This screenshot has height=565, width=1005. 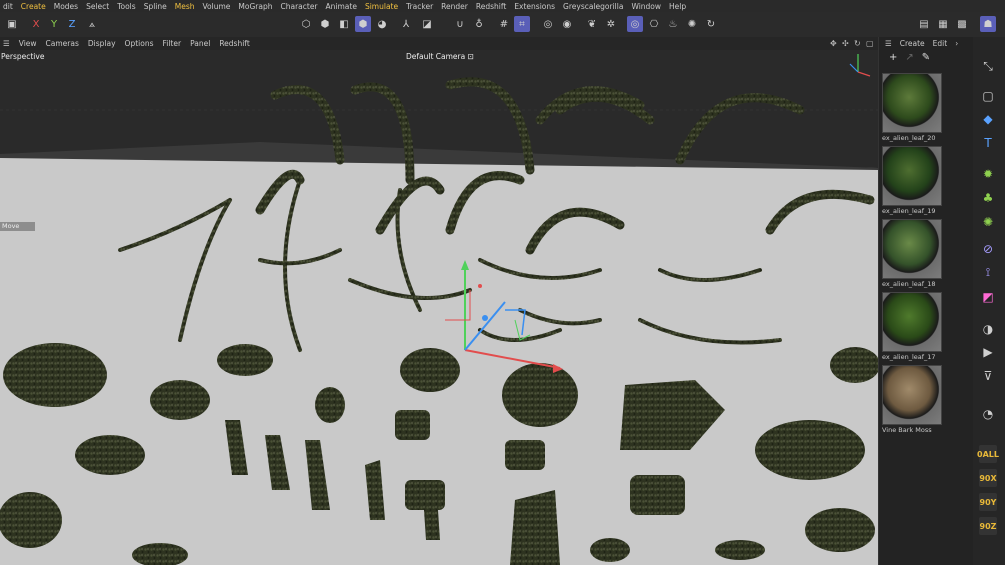 I want to click on vp-menu-cameras: Cameras, so click(x=62, y=43).